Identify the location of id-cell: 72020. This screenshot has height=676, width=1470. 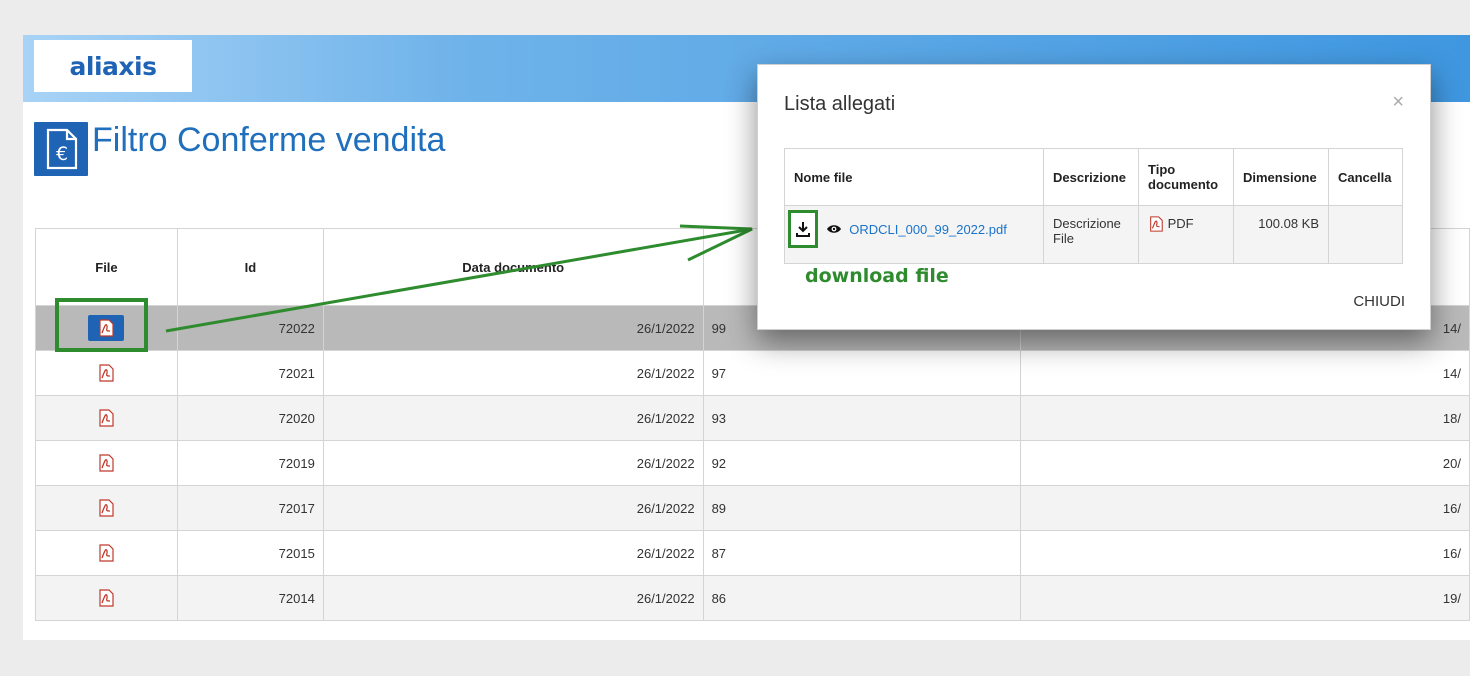
(250, 418).